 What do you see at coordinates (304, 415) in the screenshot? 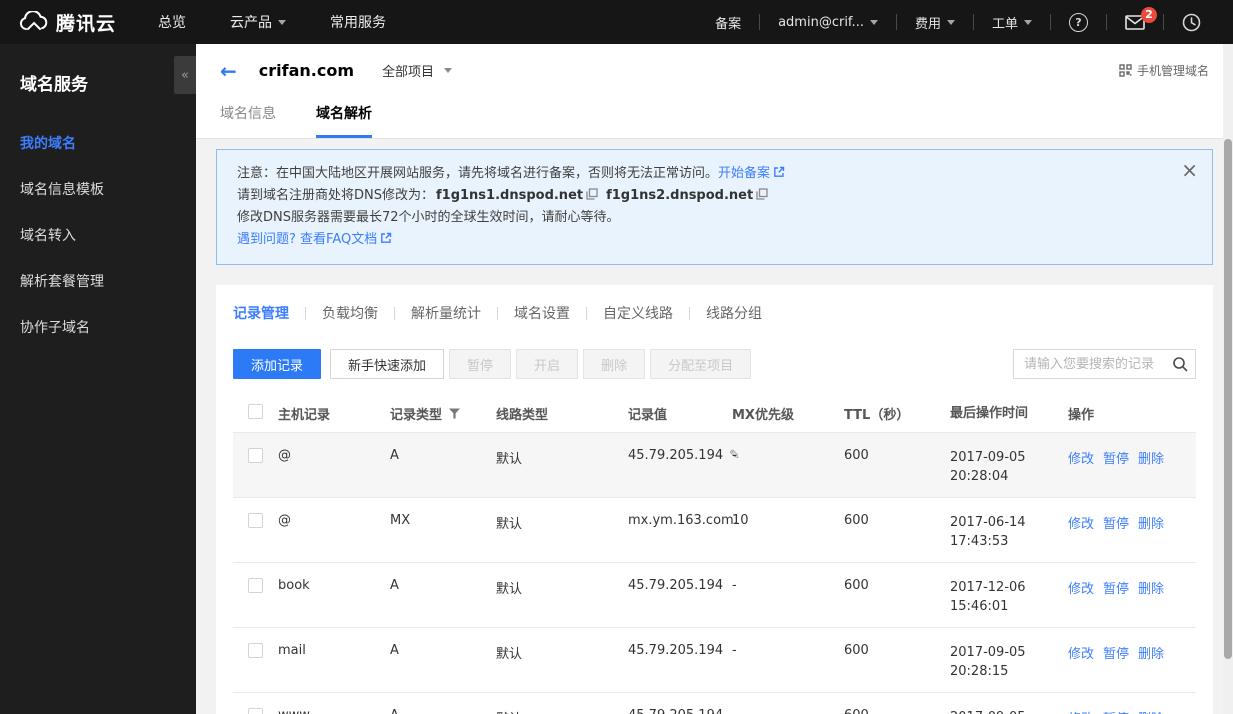
I see `col-header-host: 主机记录` at bounding box center [304, 415].